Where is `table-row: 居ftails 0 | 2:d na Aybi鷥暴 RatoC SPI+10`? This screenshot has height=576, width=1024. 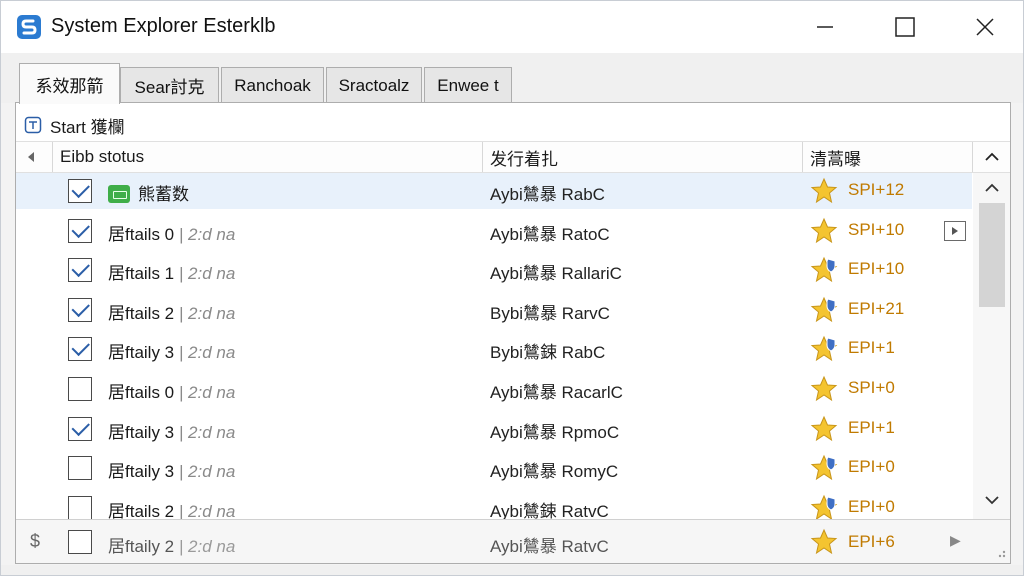 table-row: 居ftails 0 | 2:d na Aybi鷥暴 RatoC SPI+10 is located at coordinates (494, 231).